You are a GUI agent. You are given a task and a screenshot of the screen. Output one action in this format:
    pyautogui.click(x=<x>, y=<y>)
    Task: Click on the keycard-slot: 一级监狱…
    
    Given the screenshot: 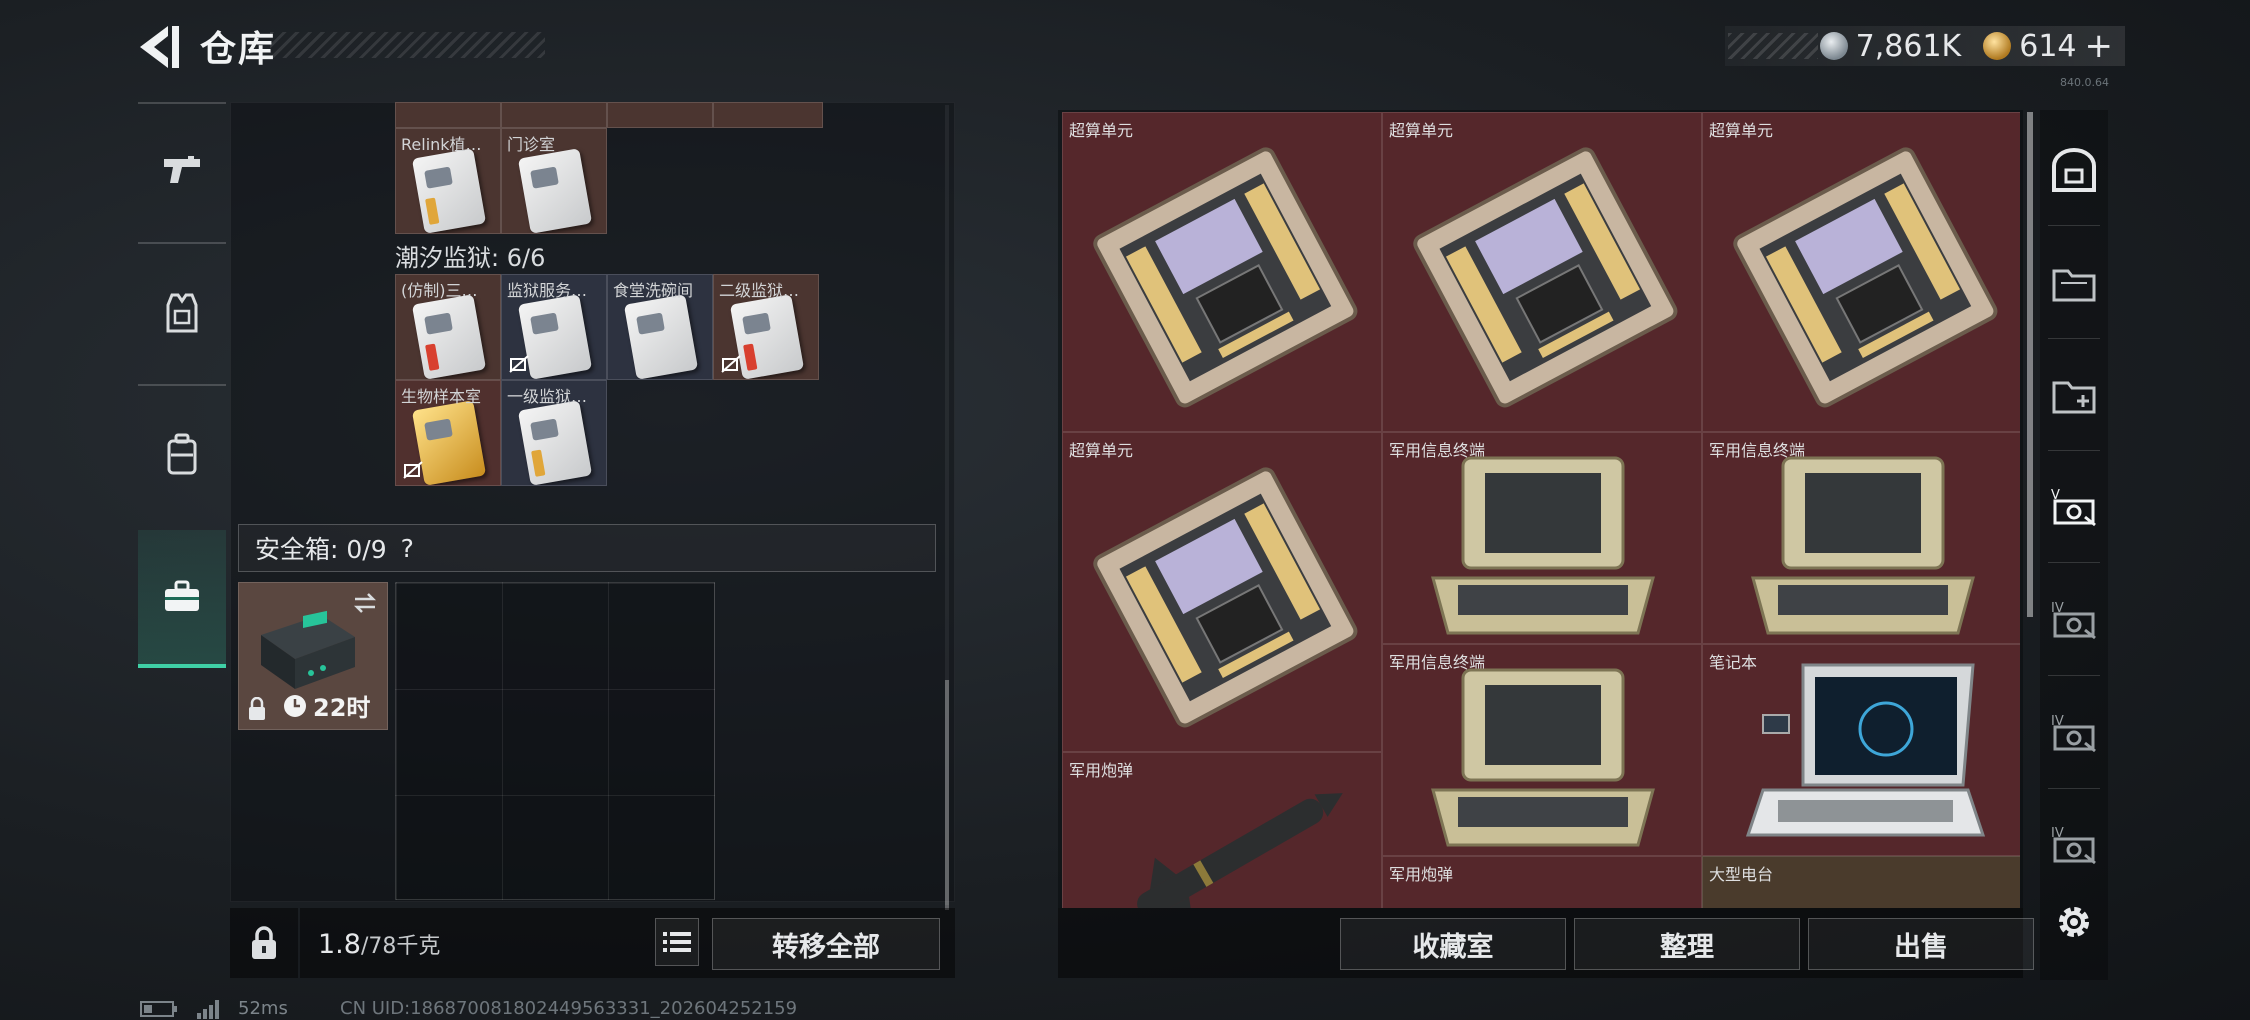 What is the action you would take?
    pyautogui.click(x=554, y=433)
    